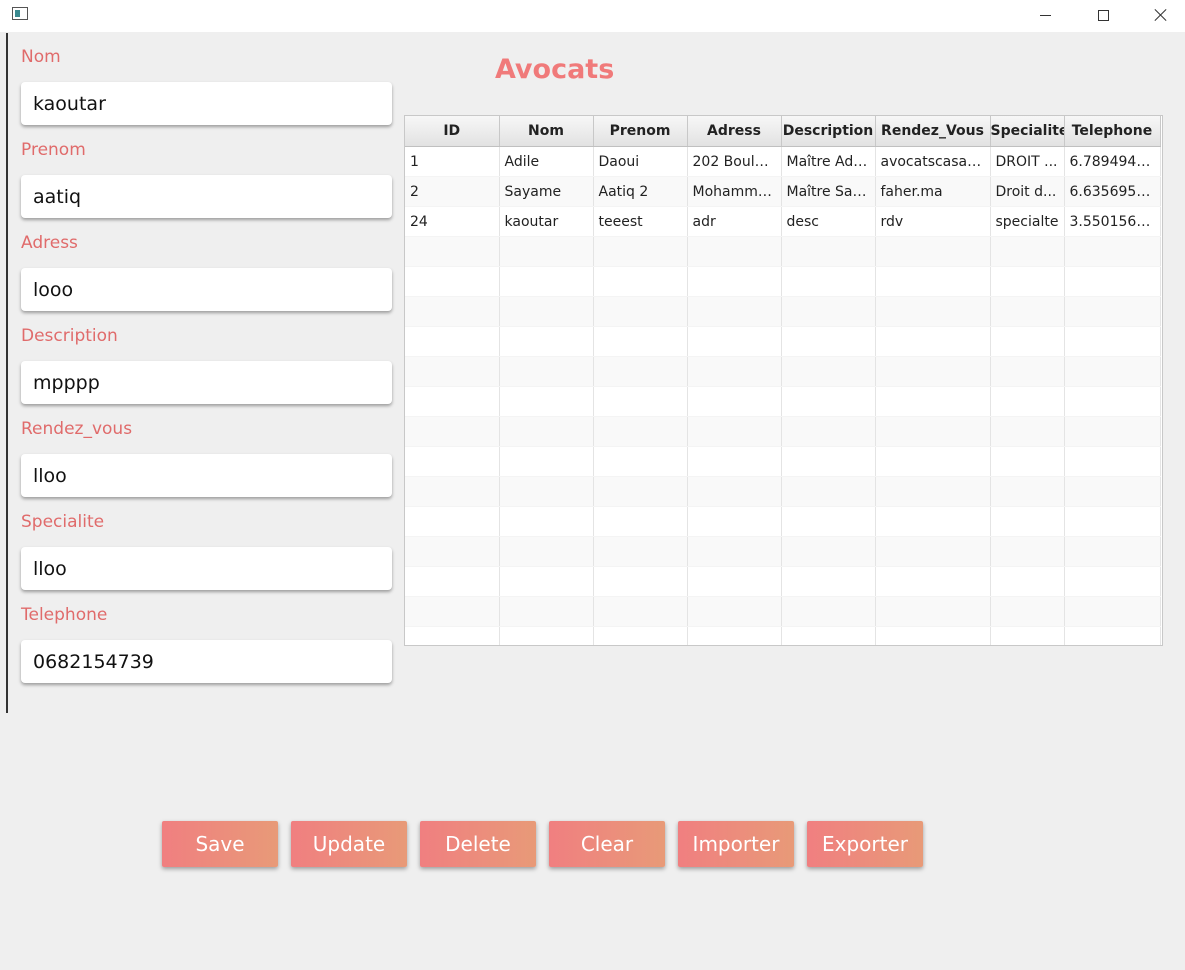  What do you see at coordinates (865, 844) in the screenshot?
I see `exporter-button: Exporter` at bounding box center [865, 844].